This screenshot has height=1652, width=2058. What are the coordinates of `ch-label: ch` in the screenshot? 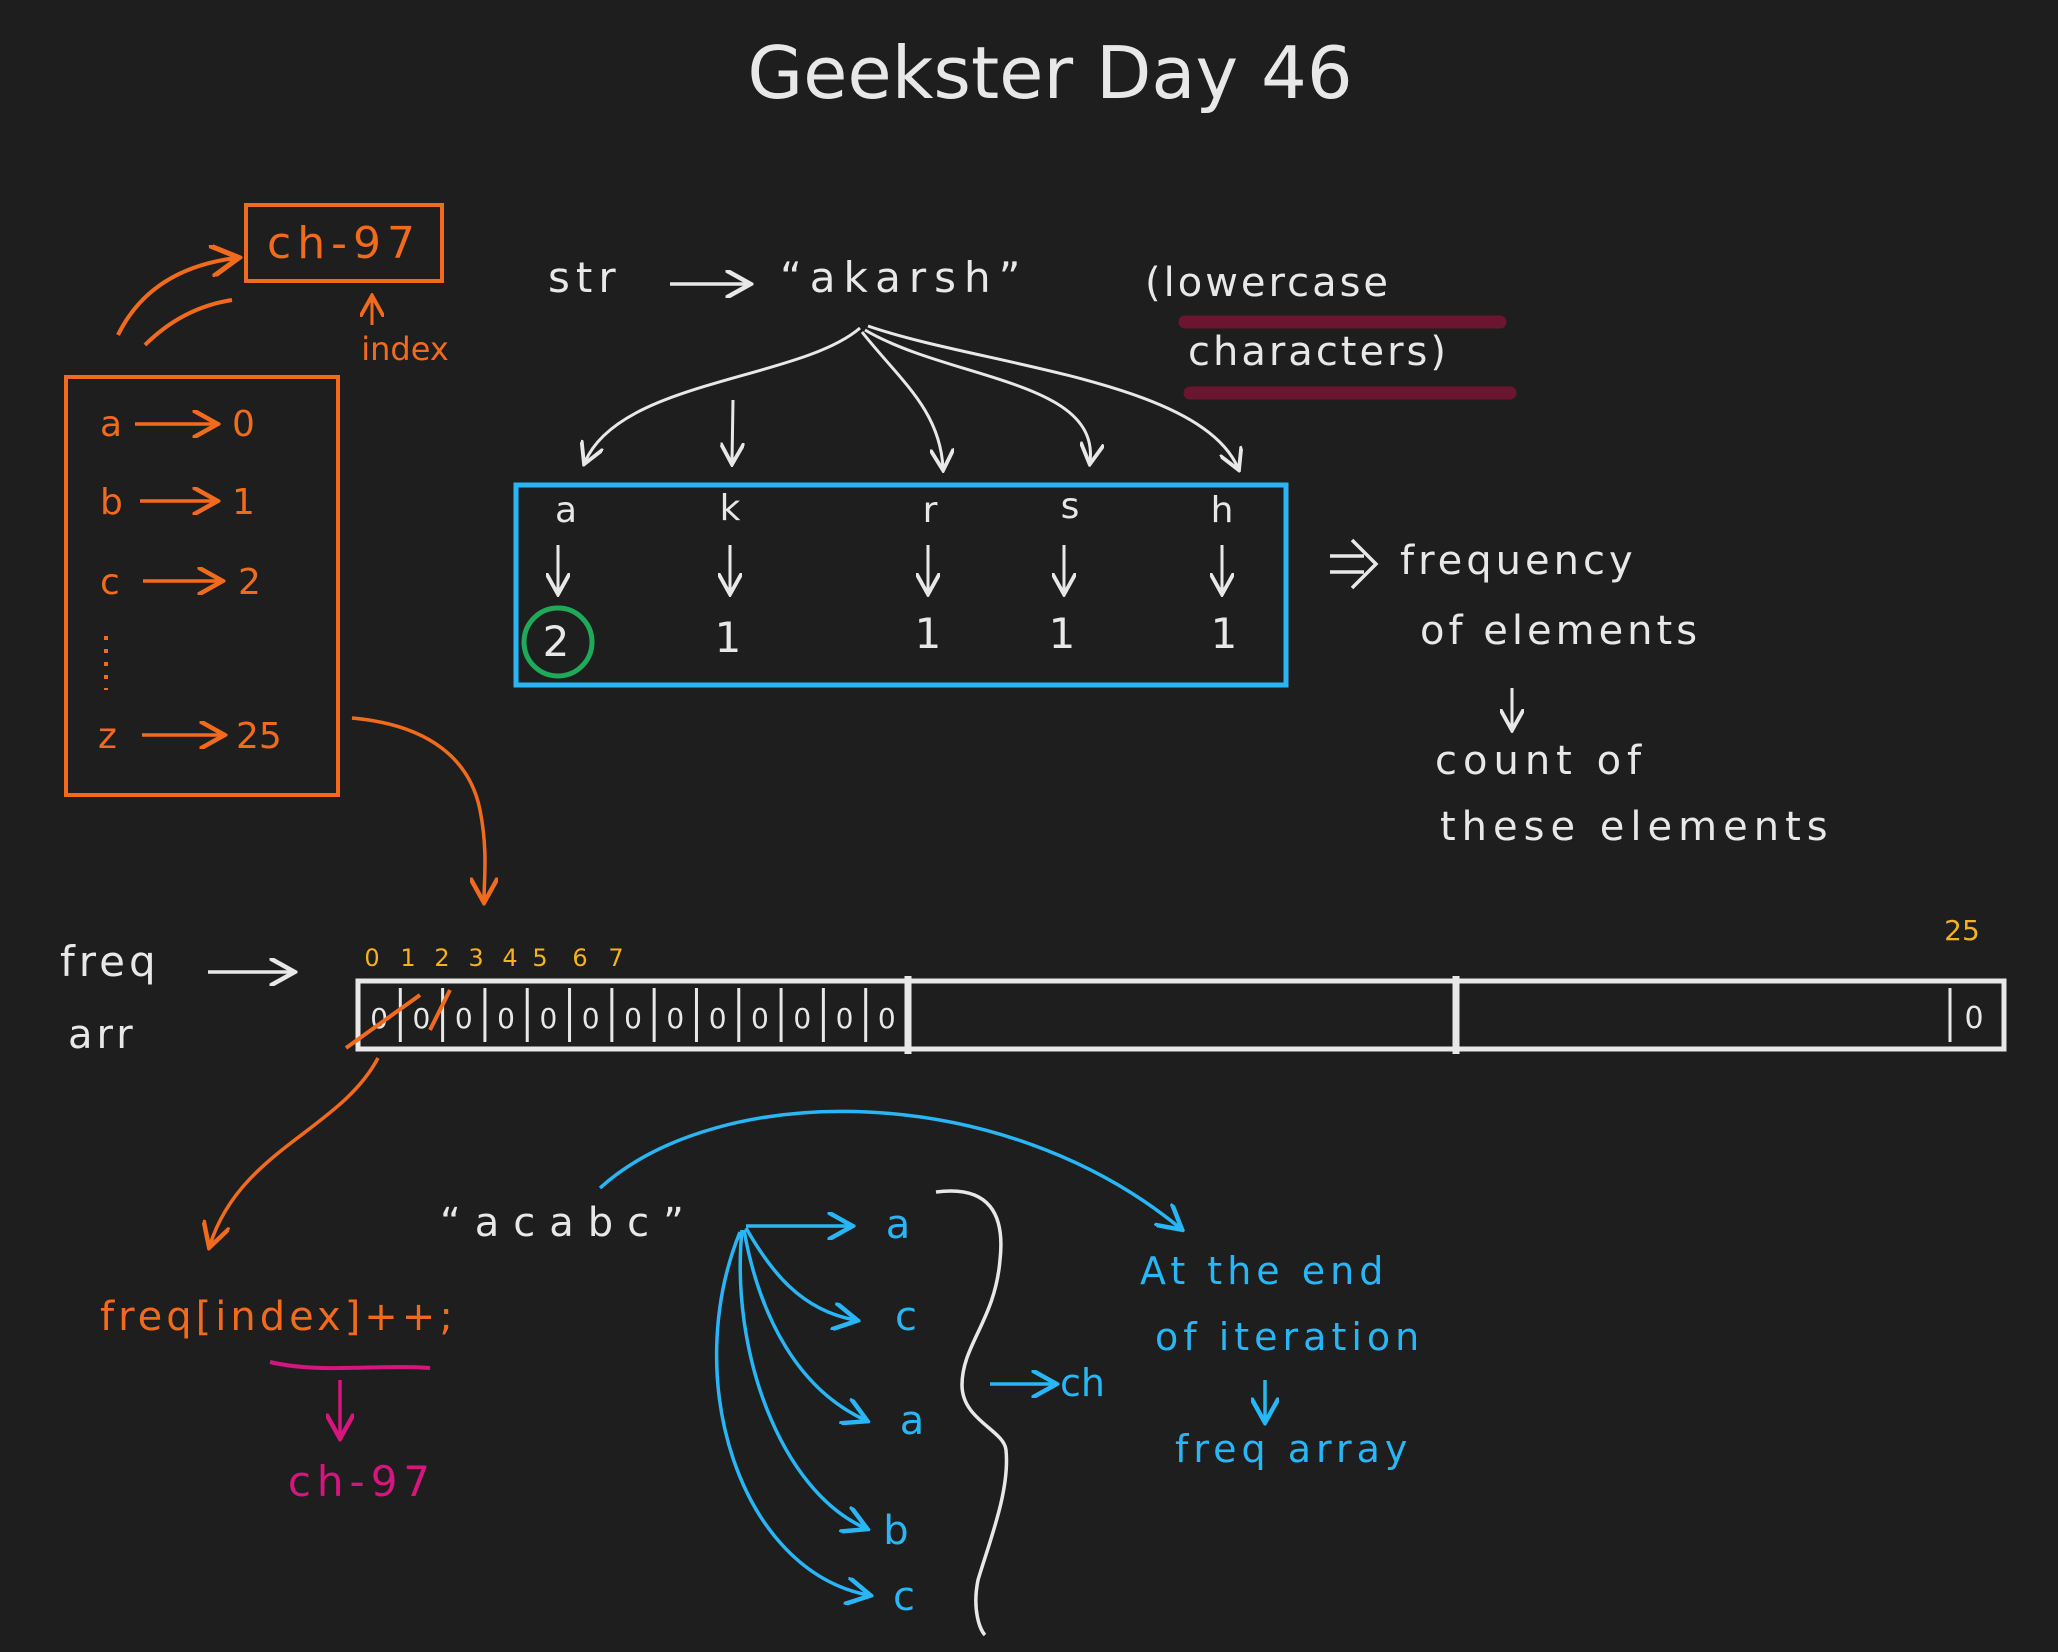 It's located at (1082, 1383).